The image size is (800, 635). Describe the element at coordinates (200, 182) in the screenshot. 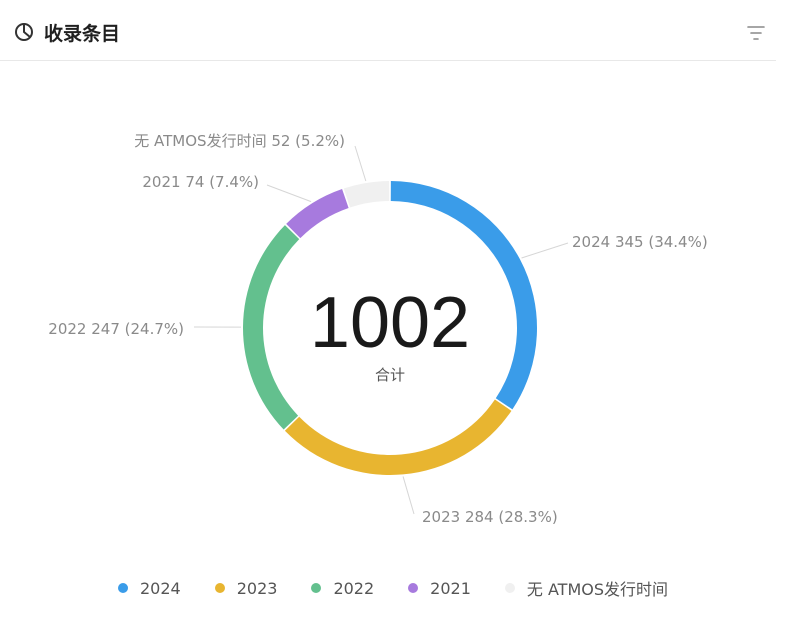

I see `slice-label-3: 2021 74 (7.4%)` at that location.